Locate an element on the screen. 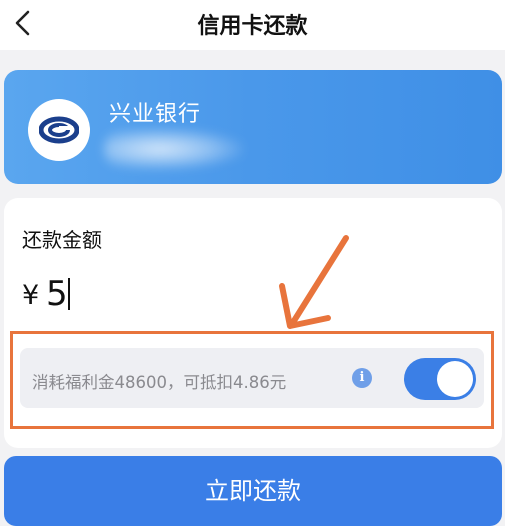 The width and height of the screenshot is (505, 526). info-icon: i is located at coordinates (362, 378).